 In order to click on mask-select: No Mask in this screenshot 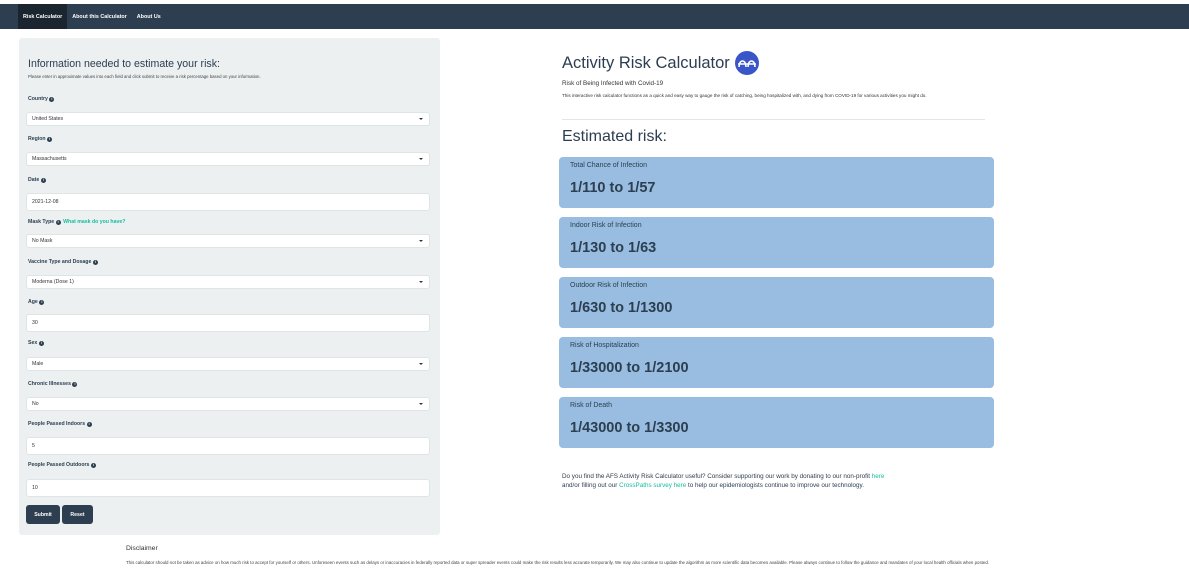, I will do `click(228, 241)`.